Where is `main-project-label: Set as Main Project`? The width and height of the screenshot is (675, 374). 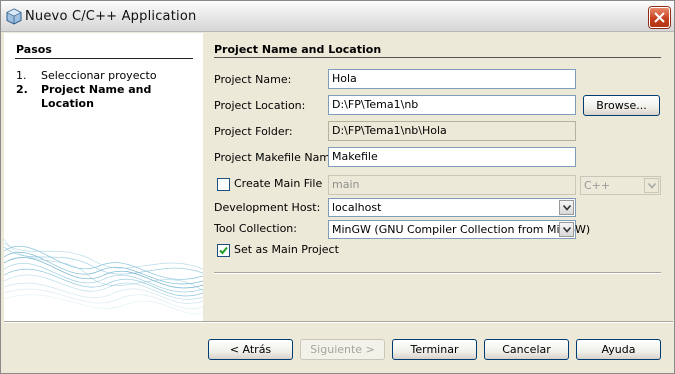
main-project-label: Set as Main Project is located at coordinates (286, 249).